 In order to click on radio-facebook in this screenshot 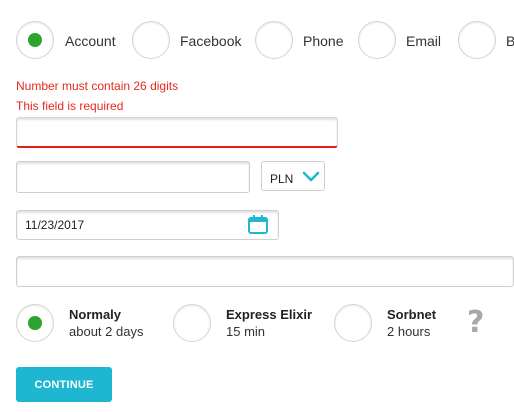, I will do `click(151, 40)`.